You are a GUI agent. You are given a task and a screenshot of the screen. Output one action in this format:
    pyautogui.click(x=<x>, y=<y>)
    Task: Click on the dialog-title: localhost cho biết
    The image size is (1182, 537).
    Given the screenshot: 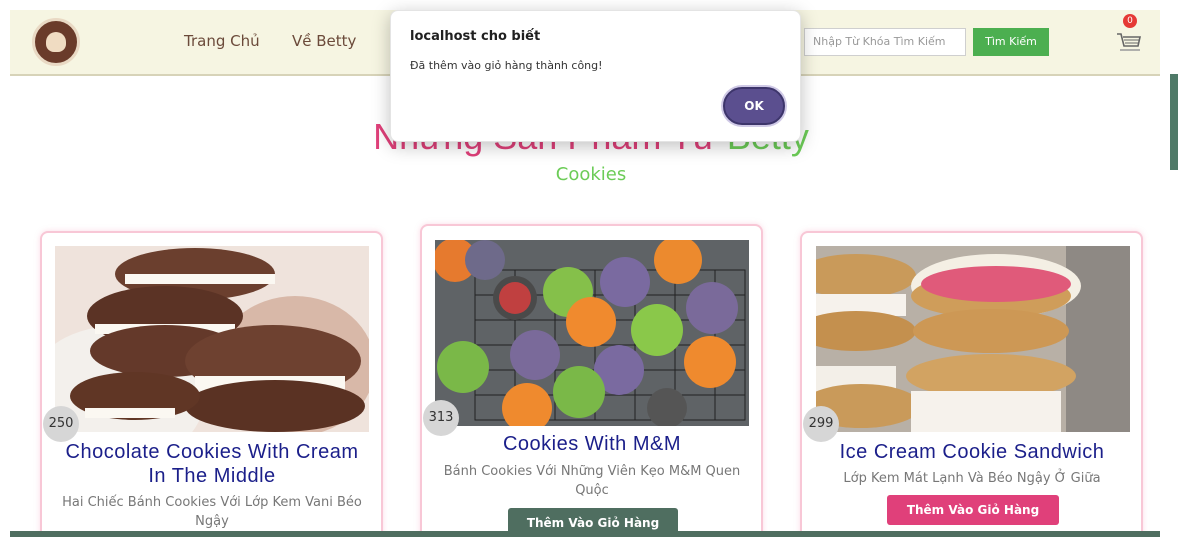 What is the action you would take?
    pyautogui.click(x=475, y=36)
    